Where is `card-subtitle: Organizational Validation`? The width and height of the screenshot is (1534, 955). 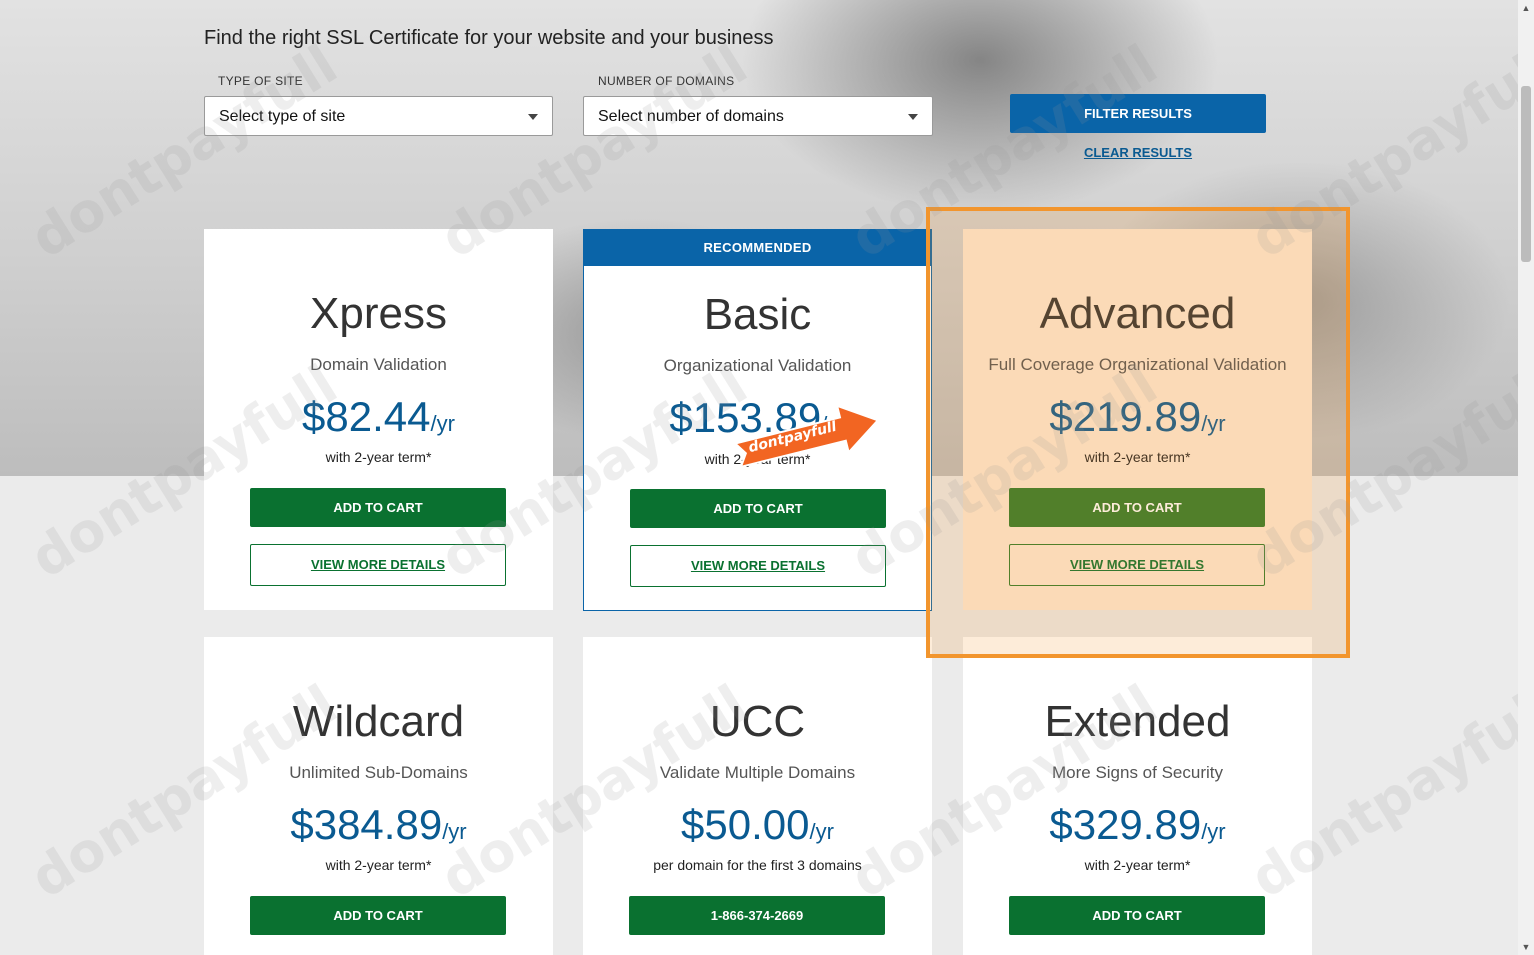
card-subtitle: Organizational Validation is located at coordinates (757, 365).